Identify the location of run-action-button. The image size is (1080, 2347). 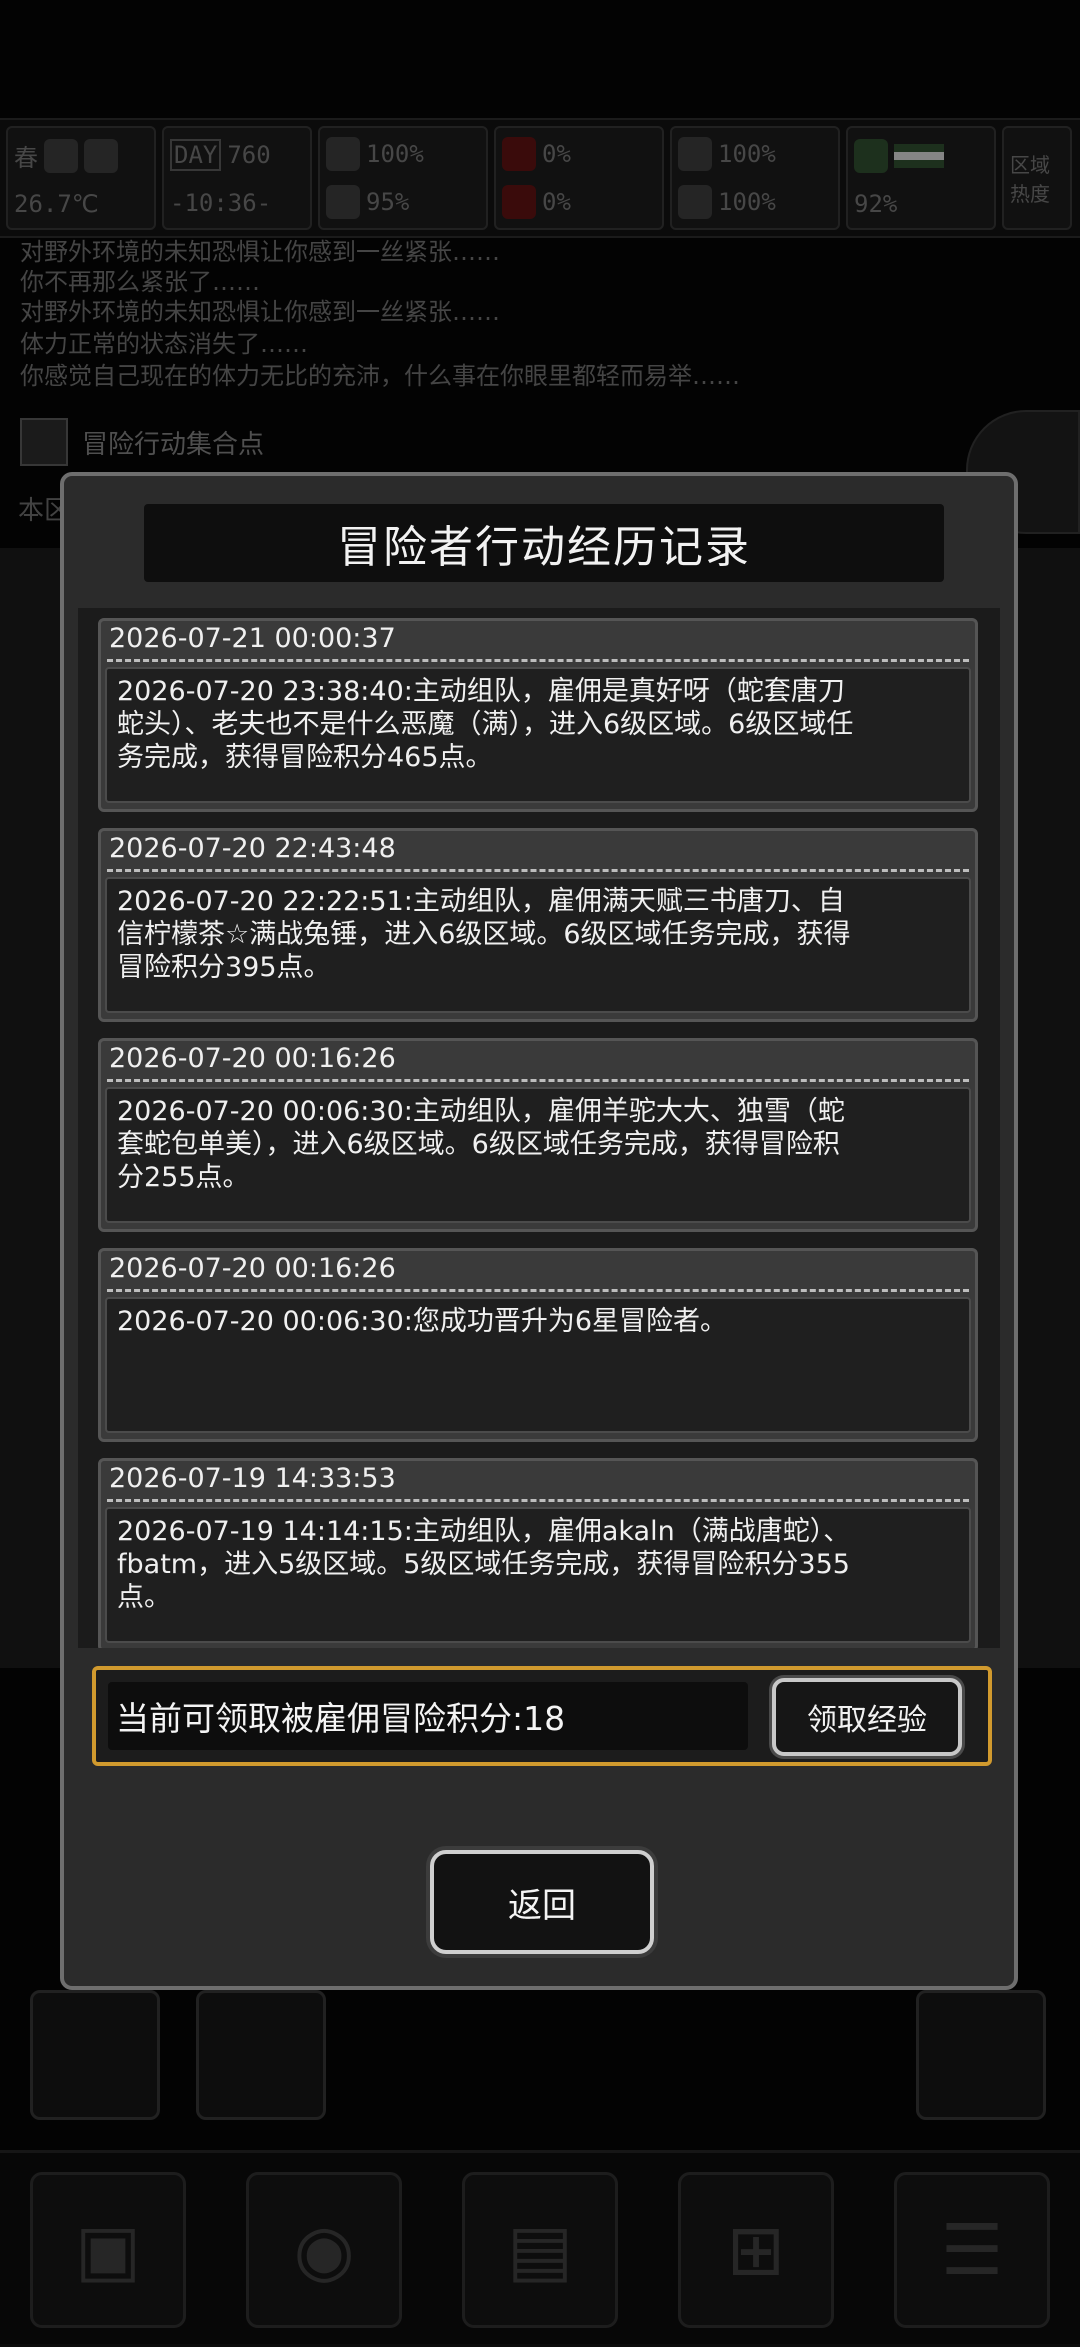
(261, 2055).